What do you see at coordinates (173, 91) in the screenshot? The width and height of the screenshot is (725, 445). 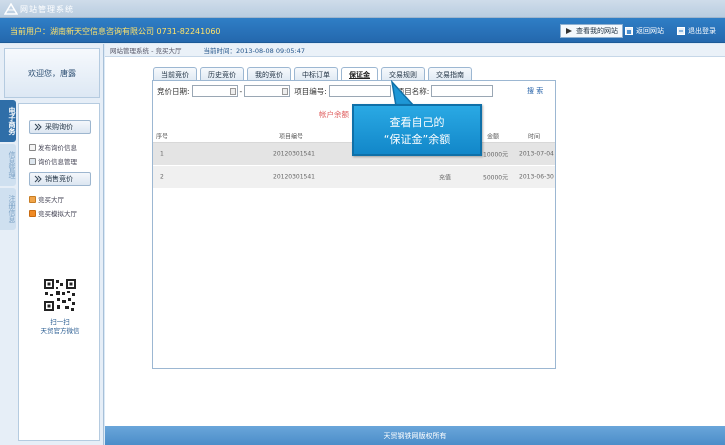 I see `bid-date-label: 竞价日期:` at bounding box center [173, 91].